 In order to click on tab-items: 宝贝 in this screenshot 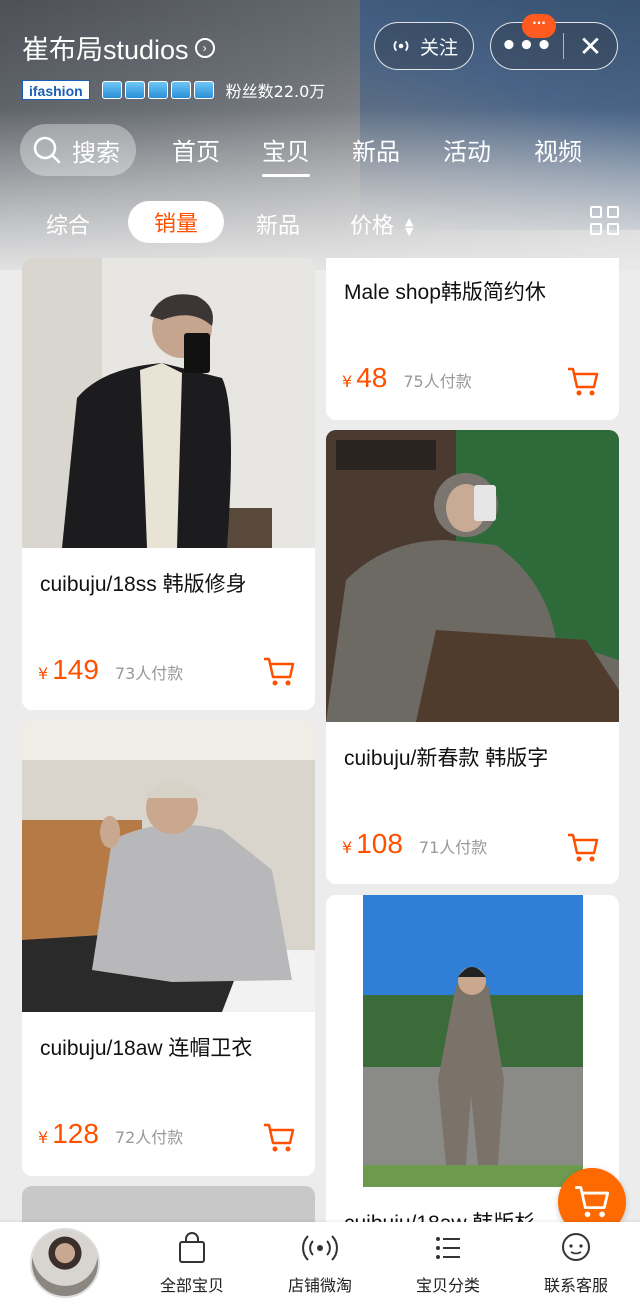, I will do `click(286, 154)`.